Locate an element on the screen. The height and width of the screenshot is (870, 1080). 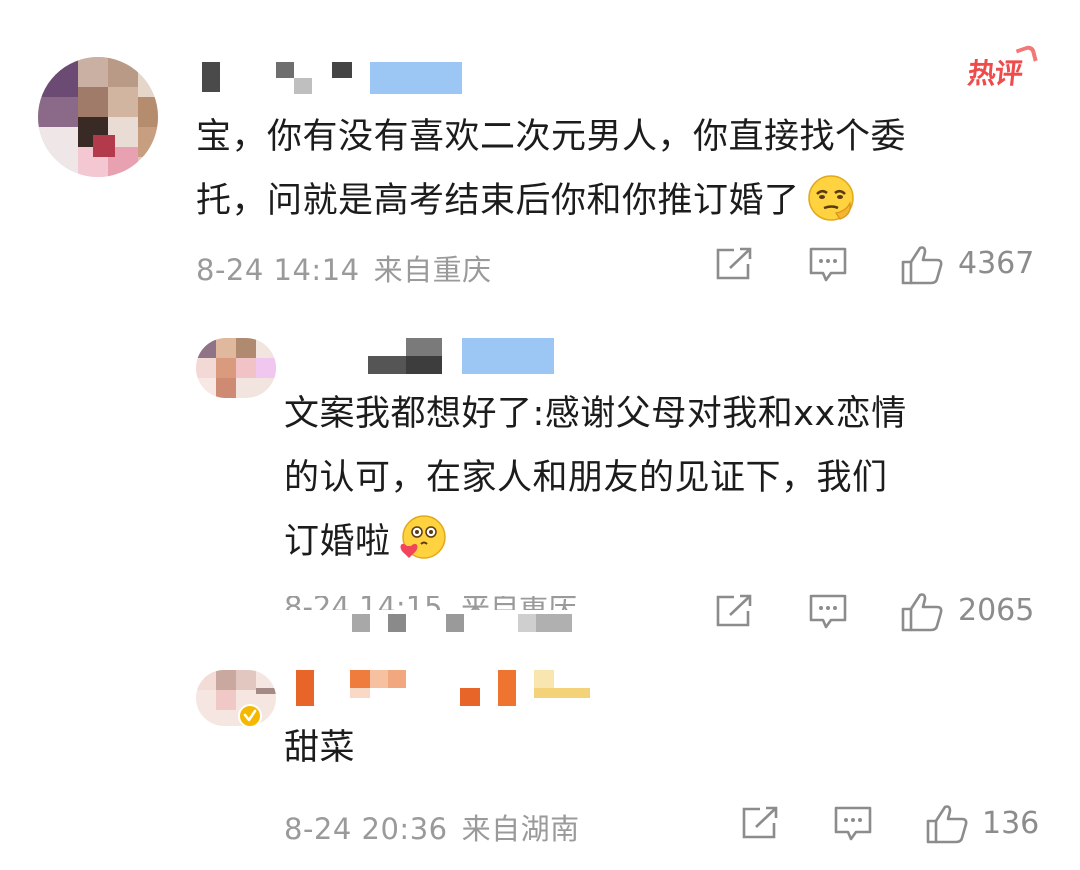
like-count: 2065 is located at coordinates (996, 610).